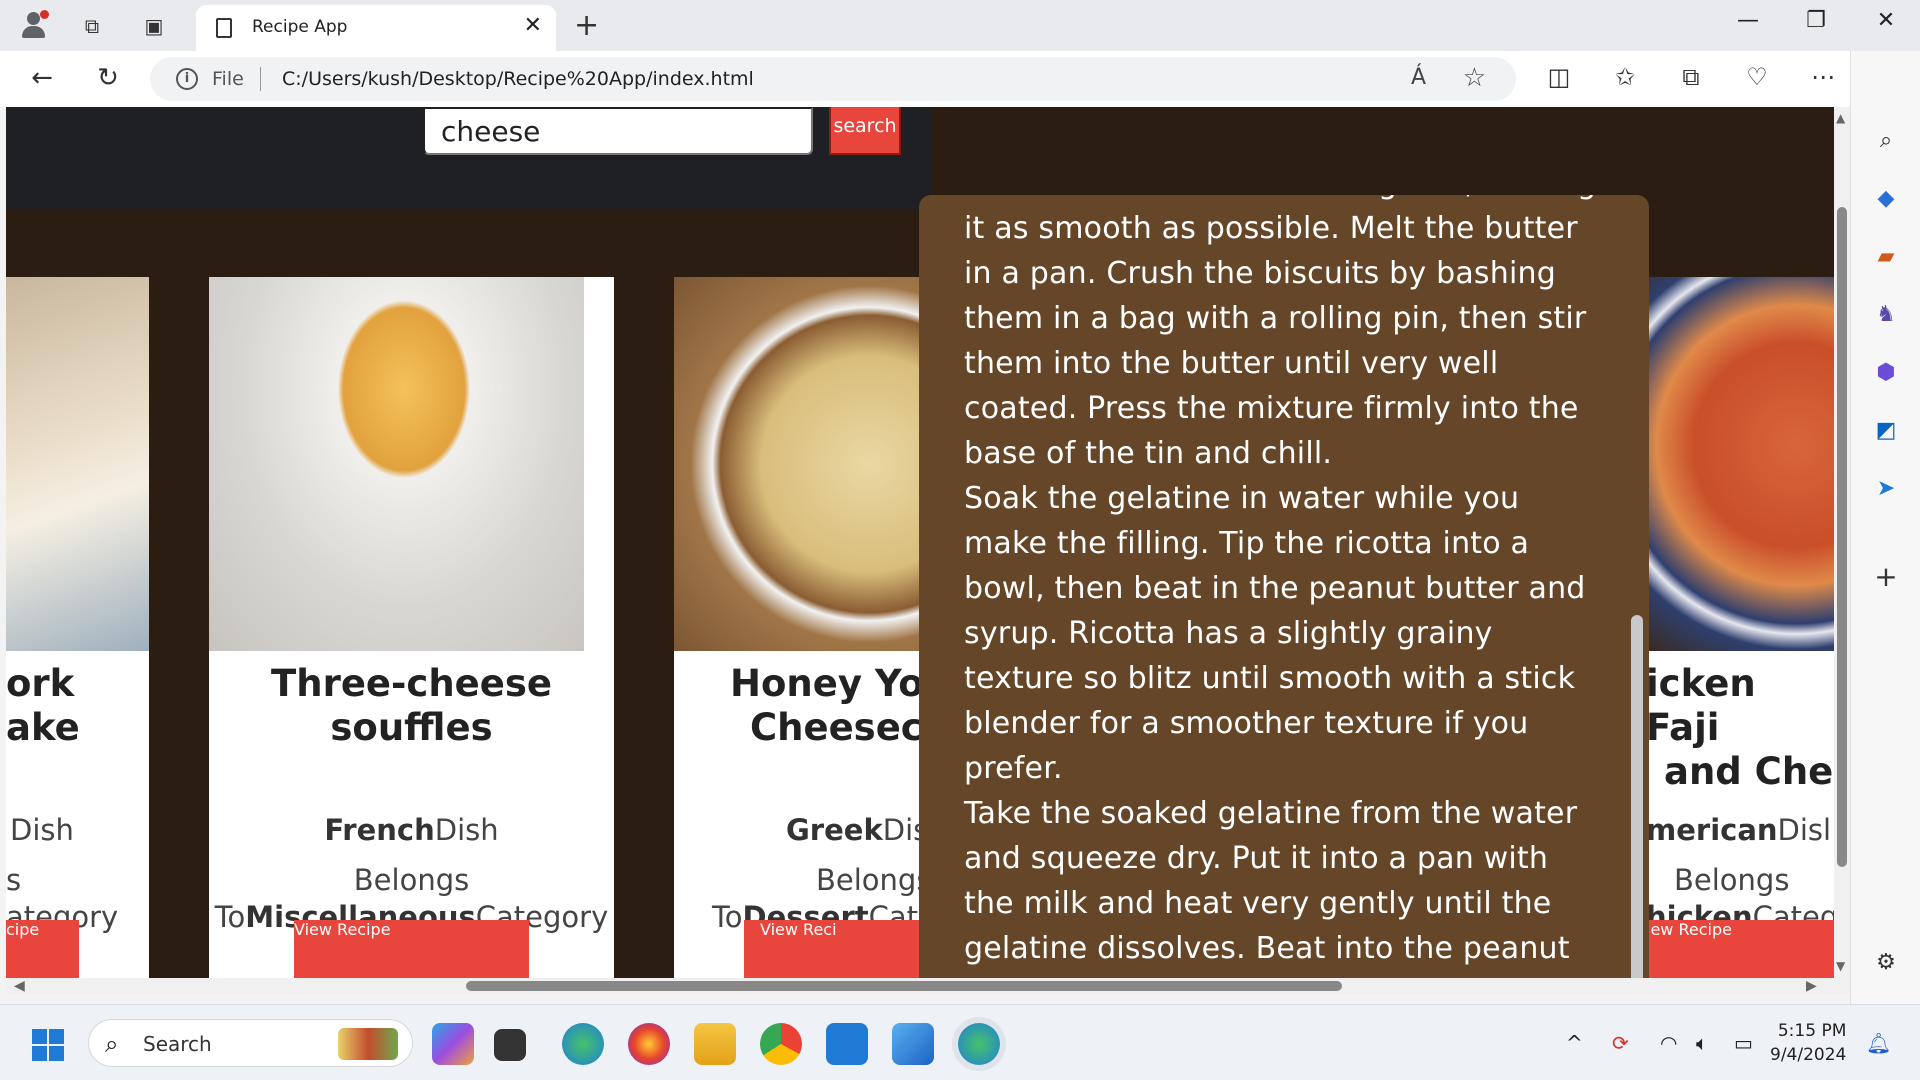  I want to click on scroll-right-arrow-icon: ▶, so click(1811, 986).